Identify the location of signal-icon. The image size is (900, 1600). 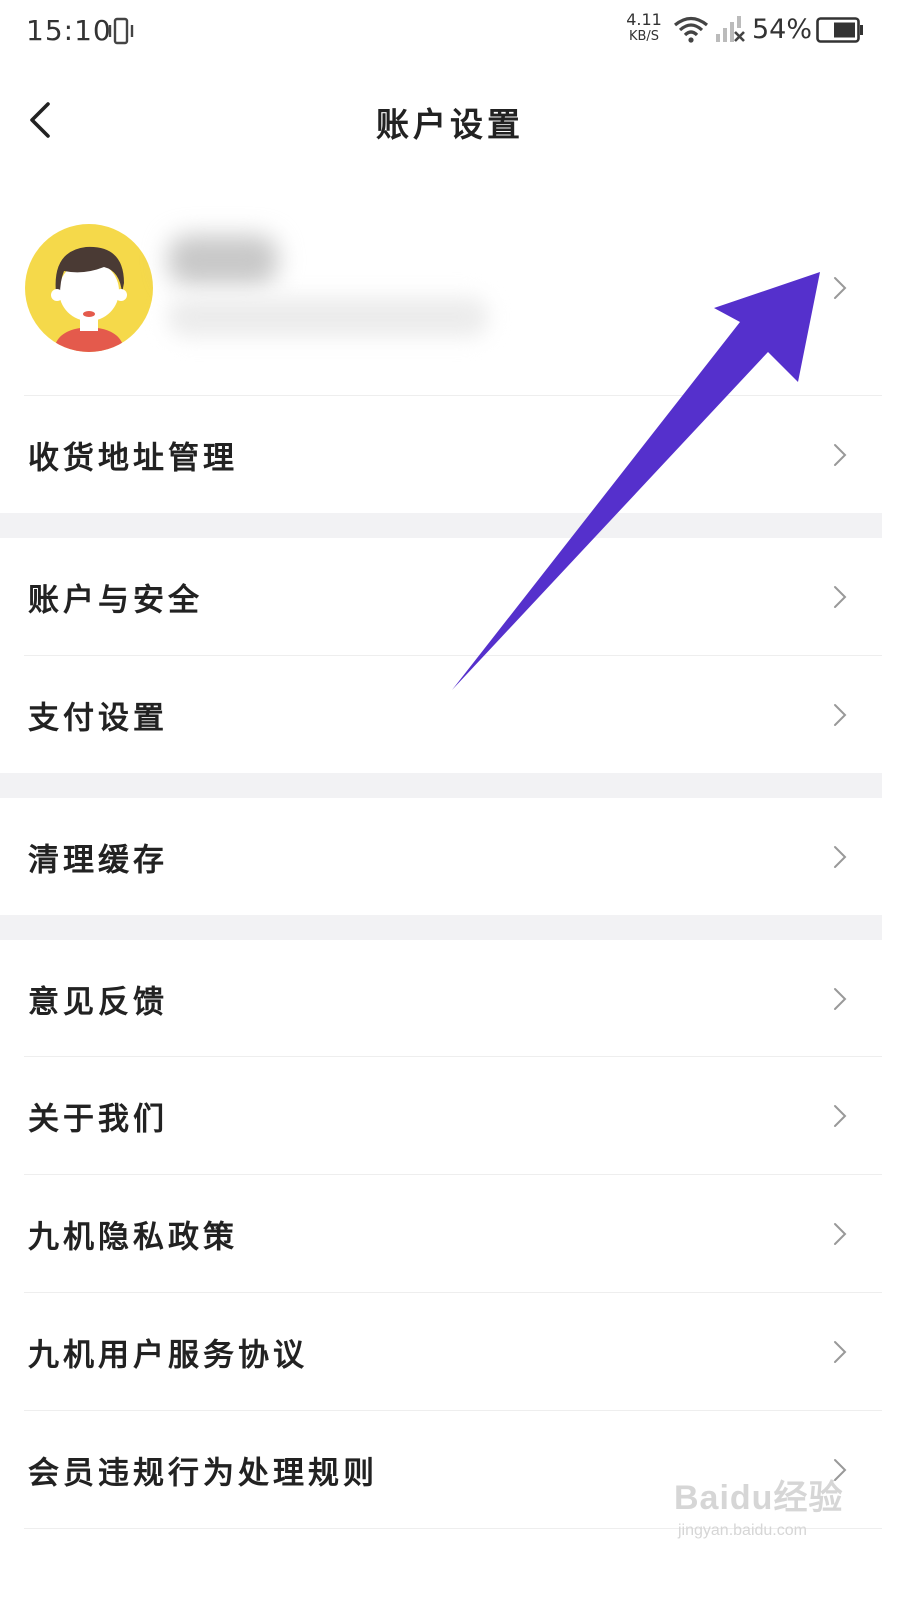
(730, 29).